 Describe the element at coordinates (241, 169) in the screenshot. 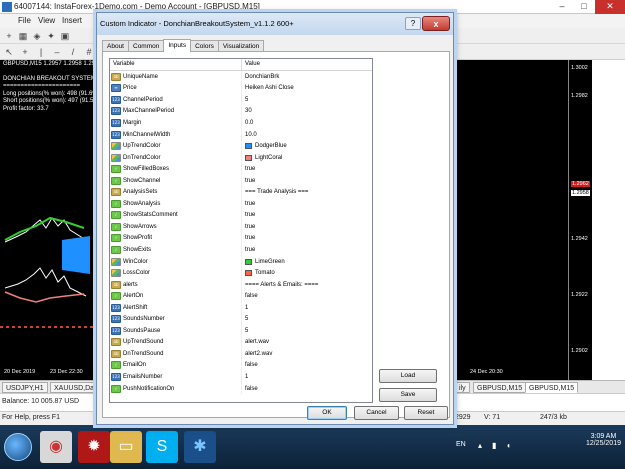

I see `input-row: ✓ ShowFilledBoxes true` at that location.